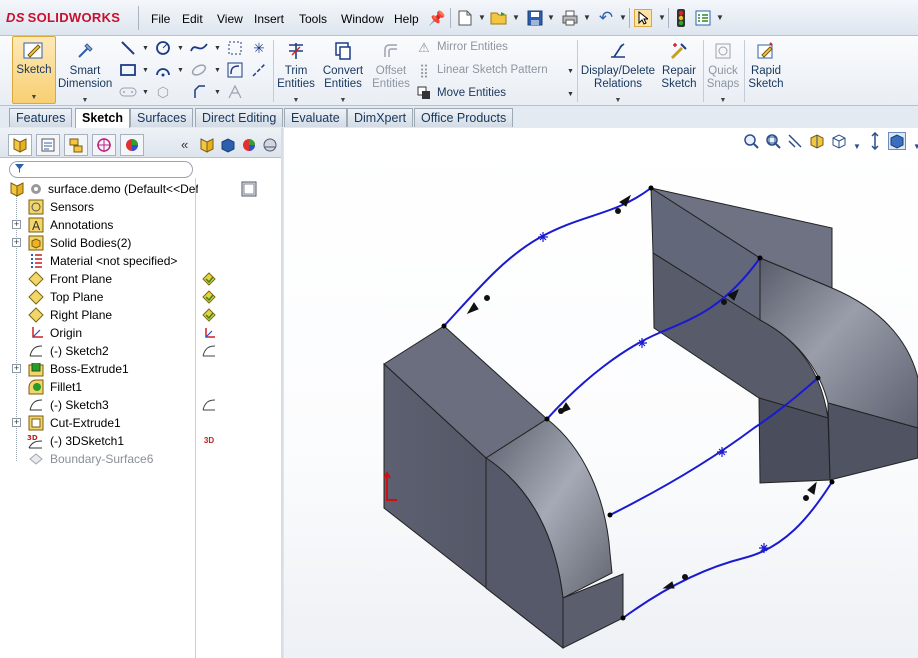 The width and height of the screenshot is (918, 658). Describe the element at coordinates (482, 17) in the screenshot. I see `new-dropdown-icon: ▼` at that location.